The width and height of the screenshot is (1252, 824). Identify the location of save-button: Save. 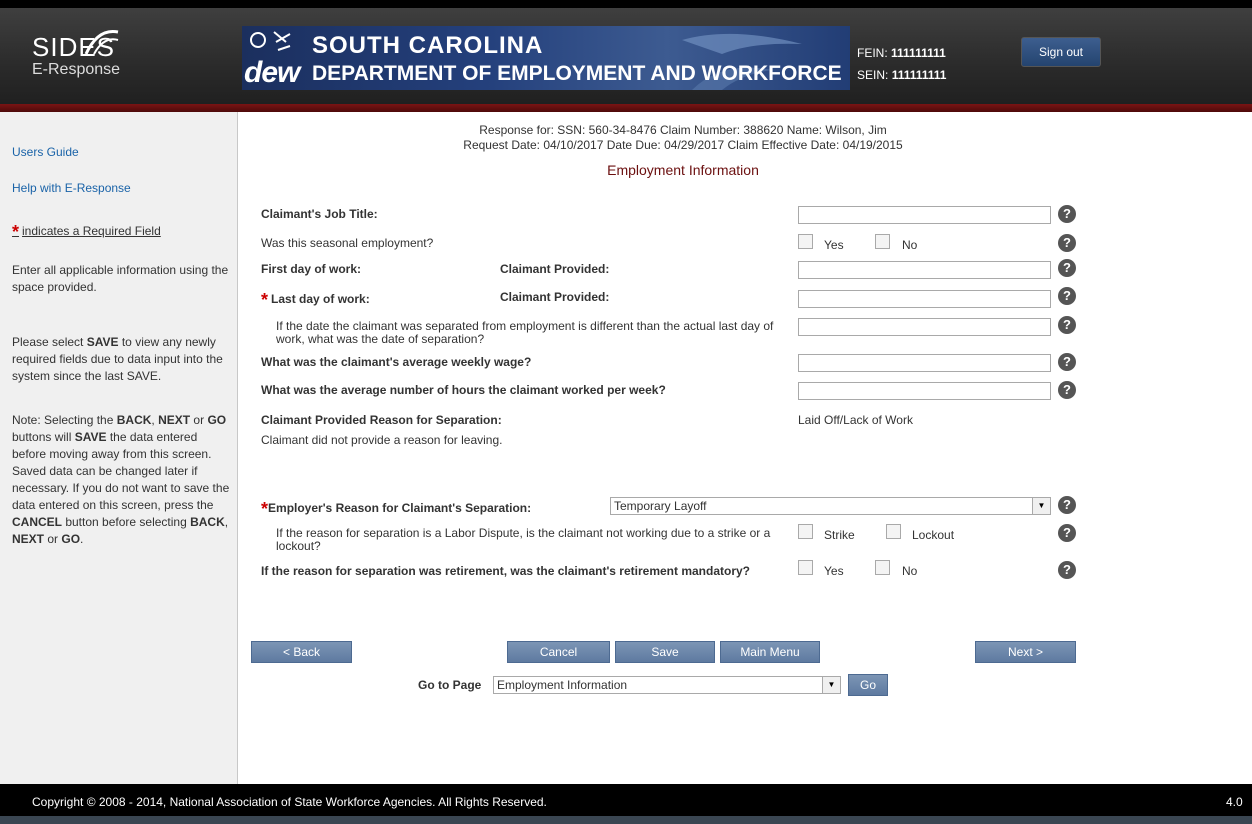
(665, 652).